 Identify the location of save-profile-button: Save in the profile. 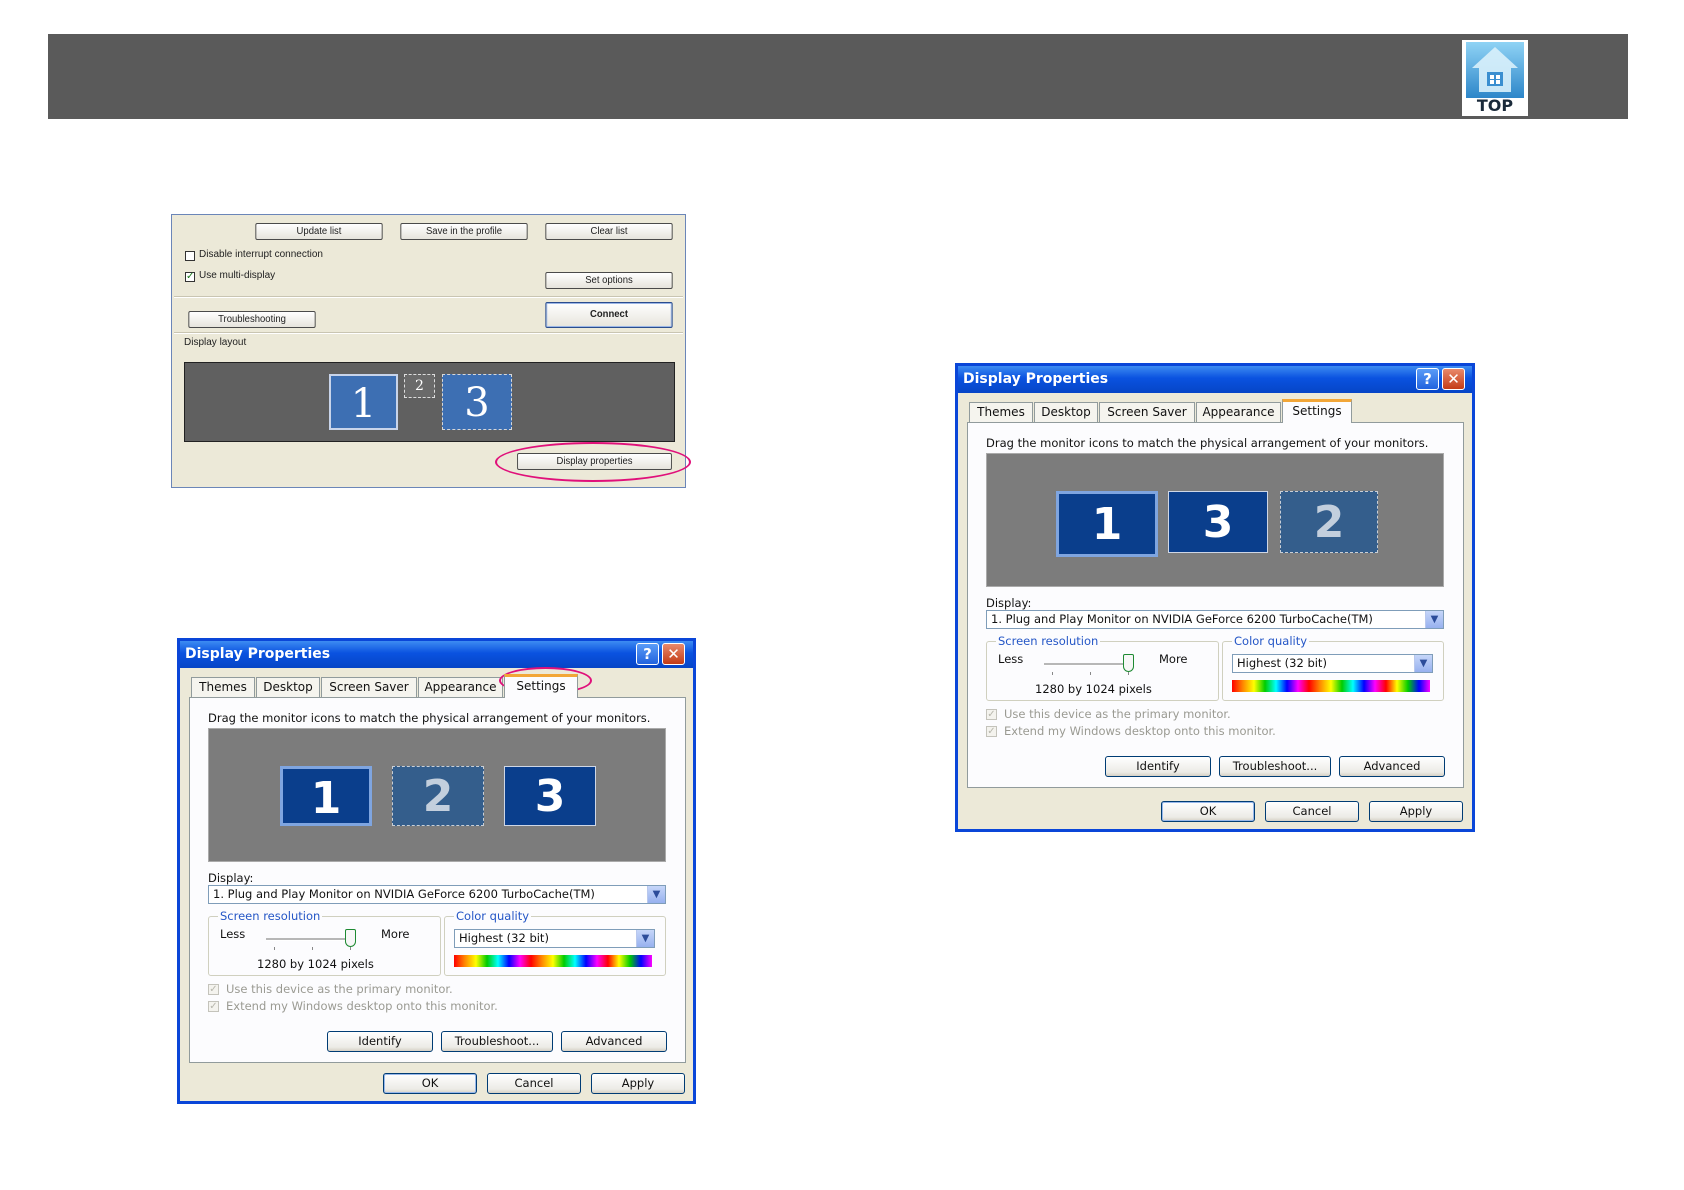
(464, 231).